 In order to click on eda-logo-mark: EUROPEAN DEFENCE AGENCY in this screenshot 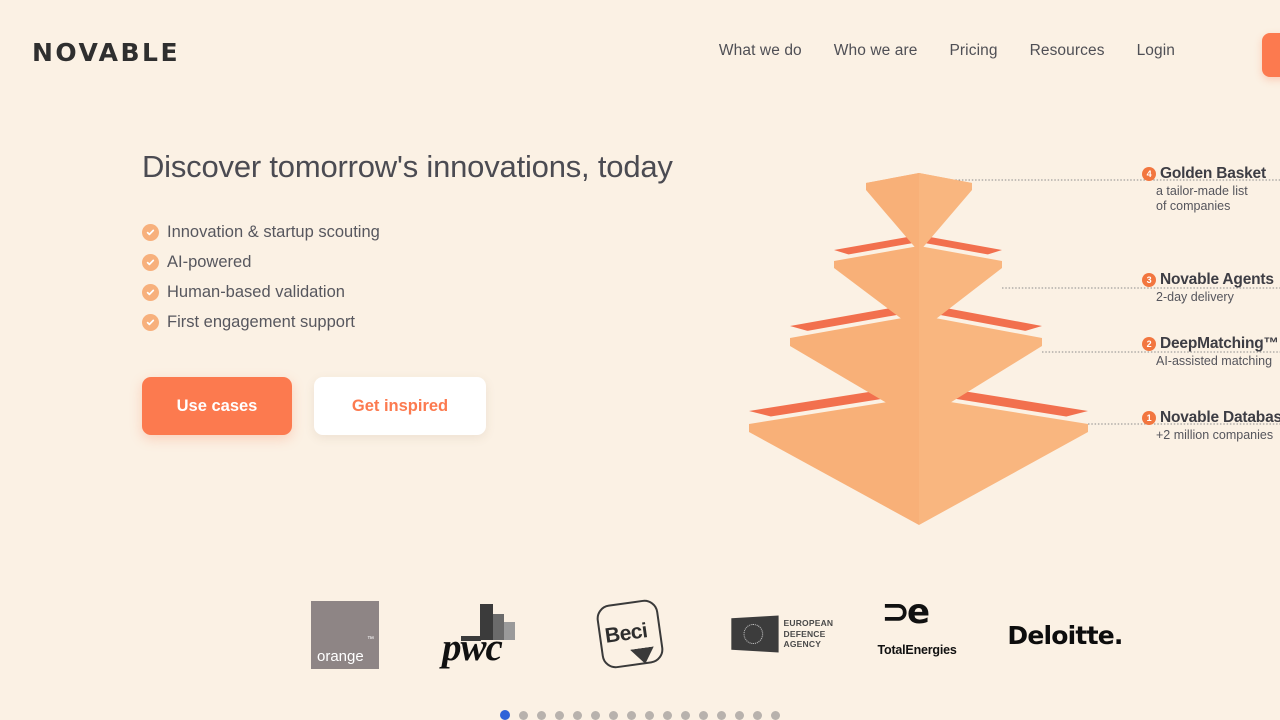, I will do `click(789, 634)`.